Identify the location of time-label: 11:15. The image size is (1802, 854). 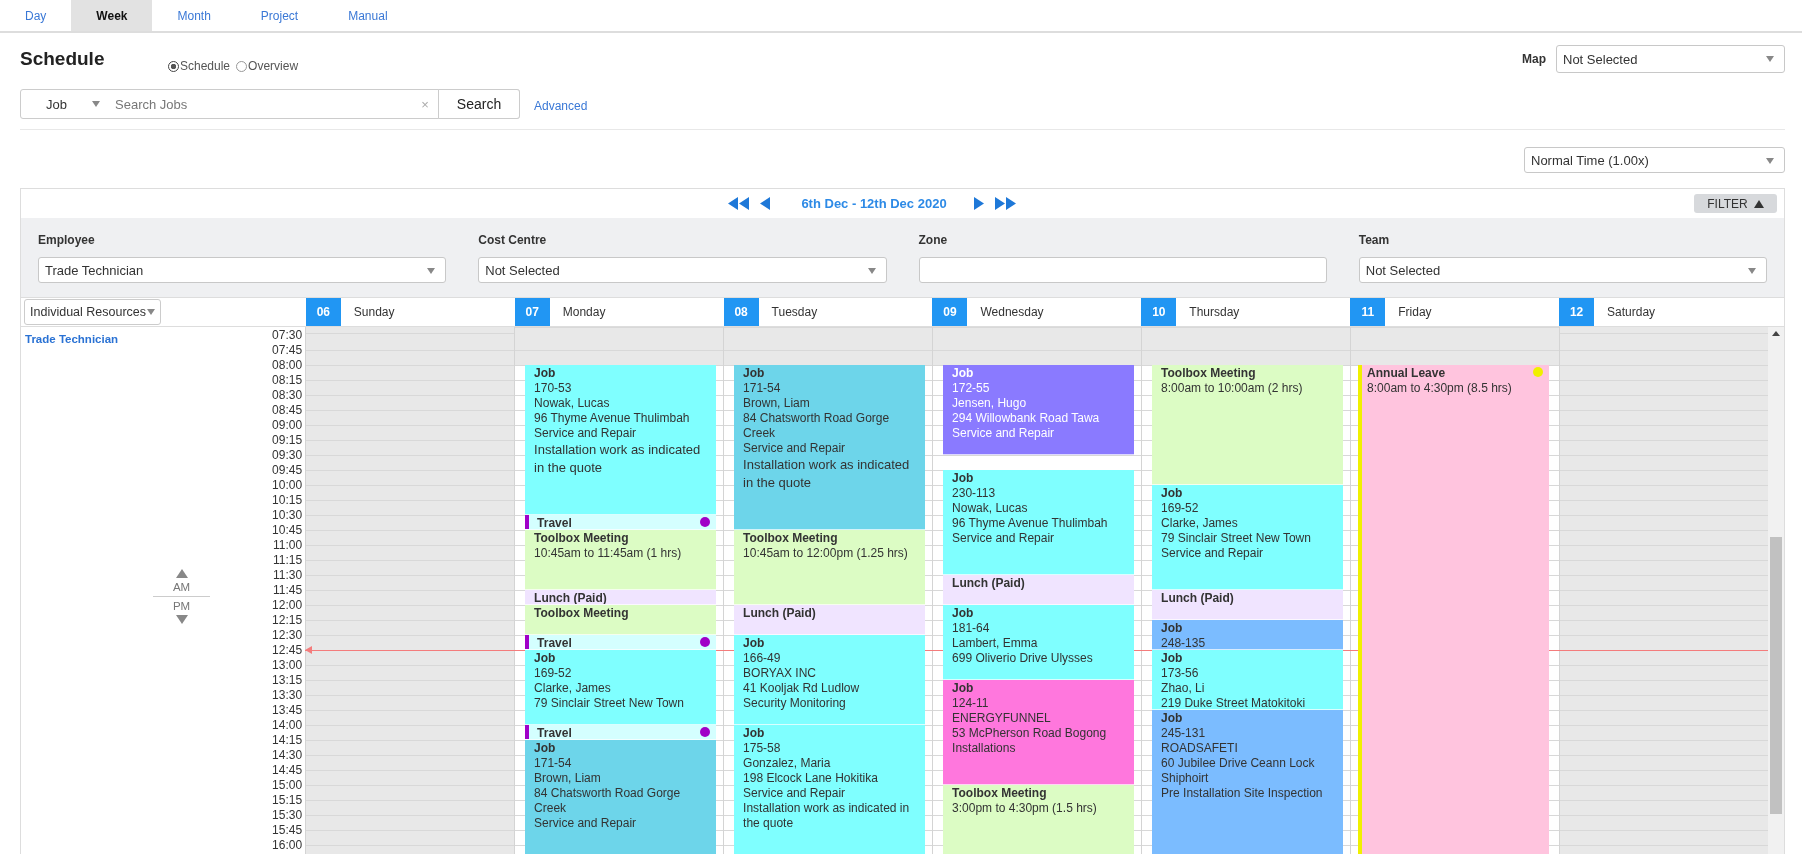
(287, 560).